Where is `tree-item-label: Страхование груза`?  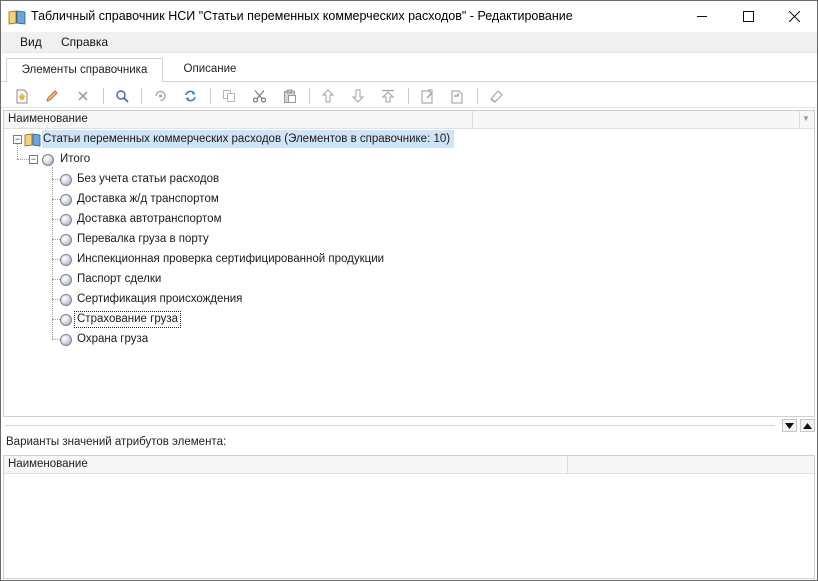
tree-item-label: Страхование груза is located at coordinates (128, 319).